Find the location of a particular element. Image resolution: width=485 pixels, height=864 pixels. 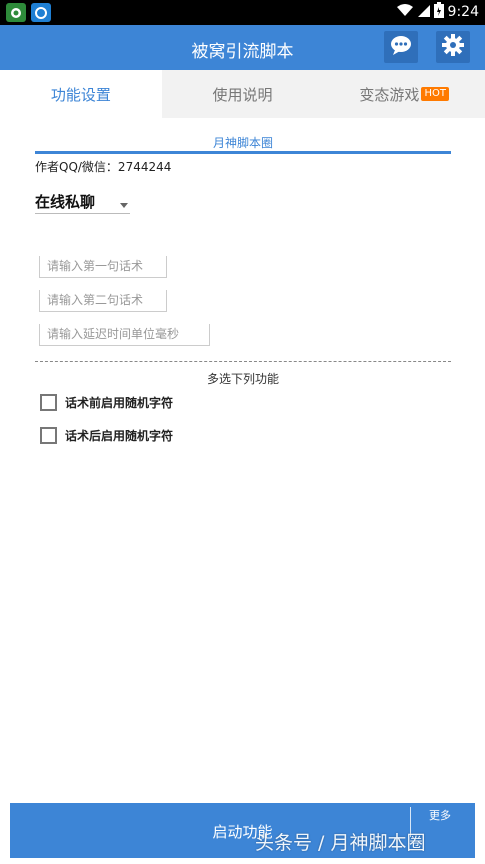

tab-label: 使用说明 is located at coordinates (242, 94).